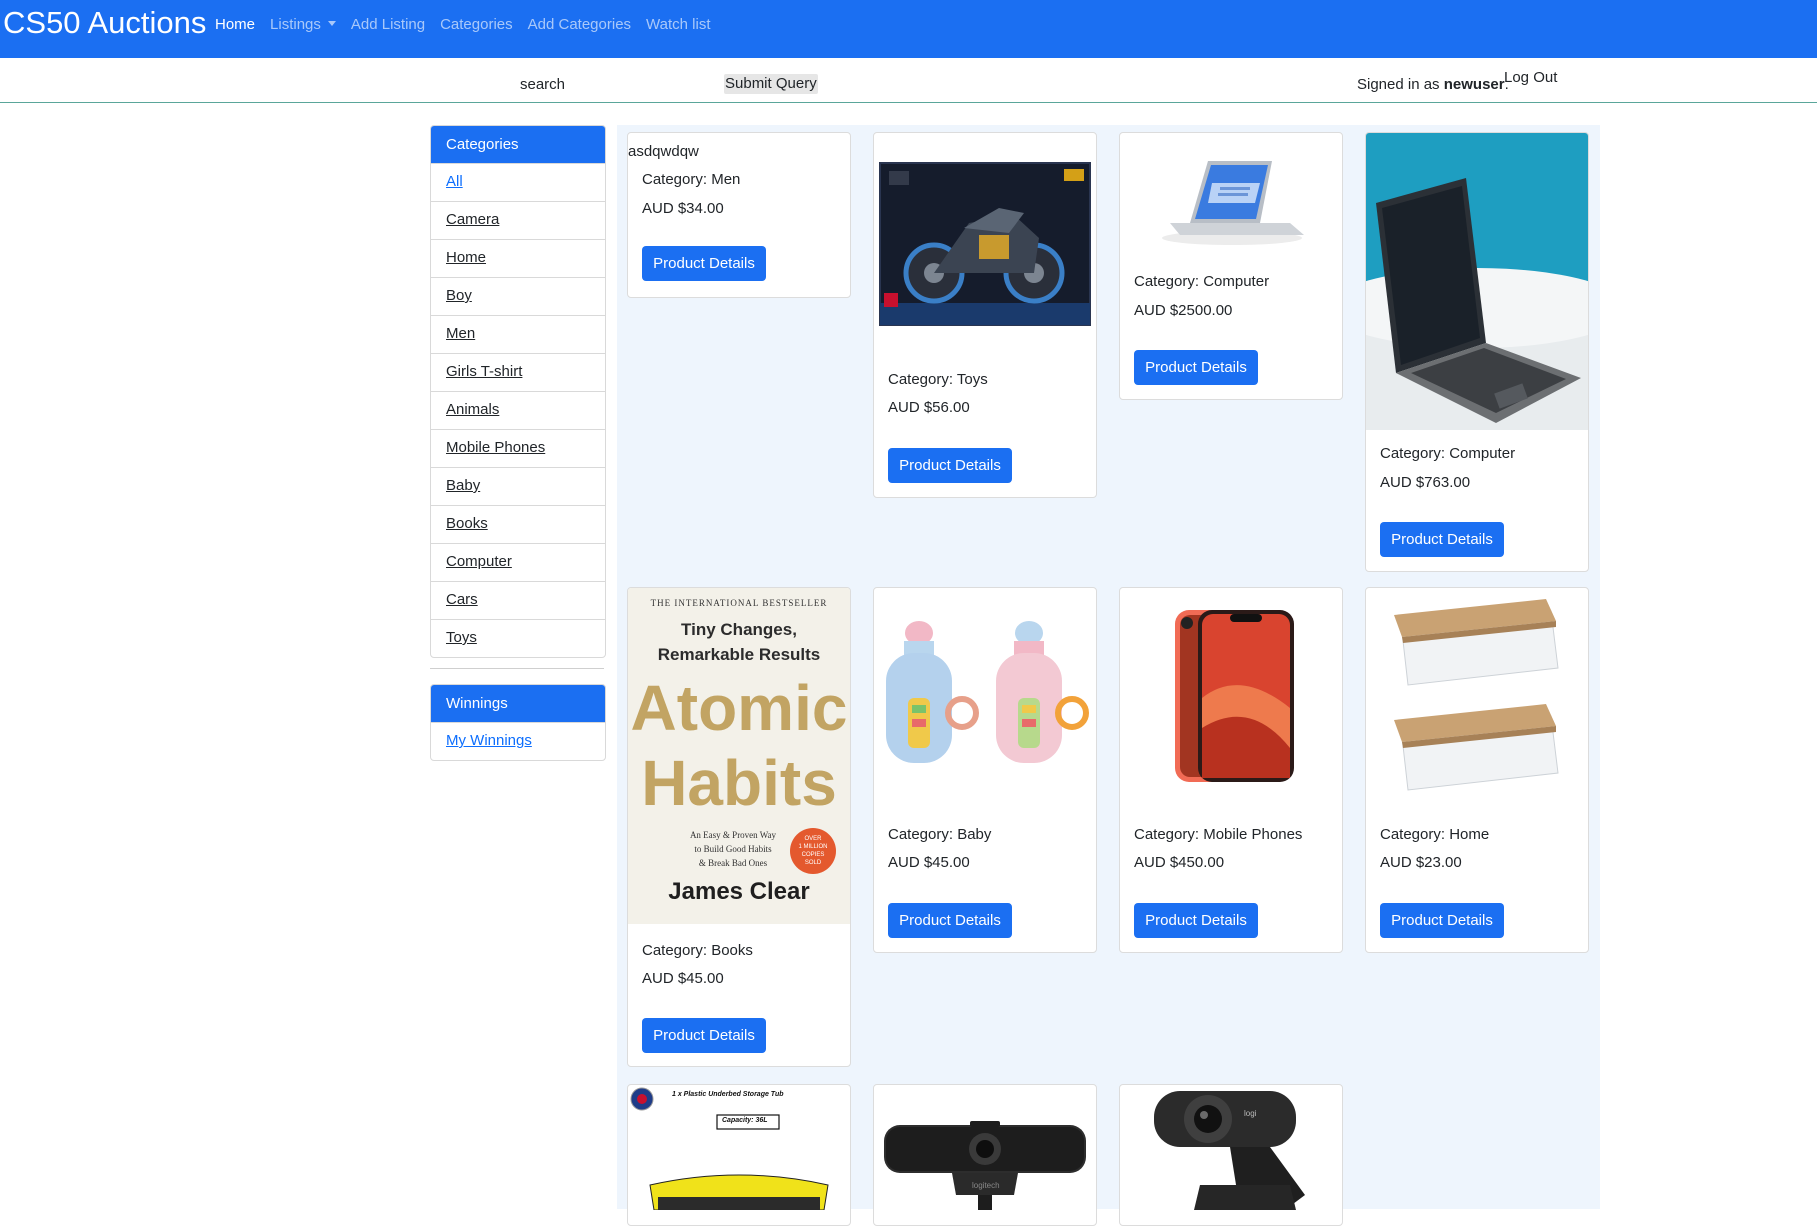 This screenshot has width=1817, height=1226. What do you see at coordinates (388, 25) in the screenshot?
I see `nav-add-listing: Add Listing` at bounding box center [388, 25].